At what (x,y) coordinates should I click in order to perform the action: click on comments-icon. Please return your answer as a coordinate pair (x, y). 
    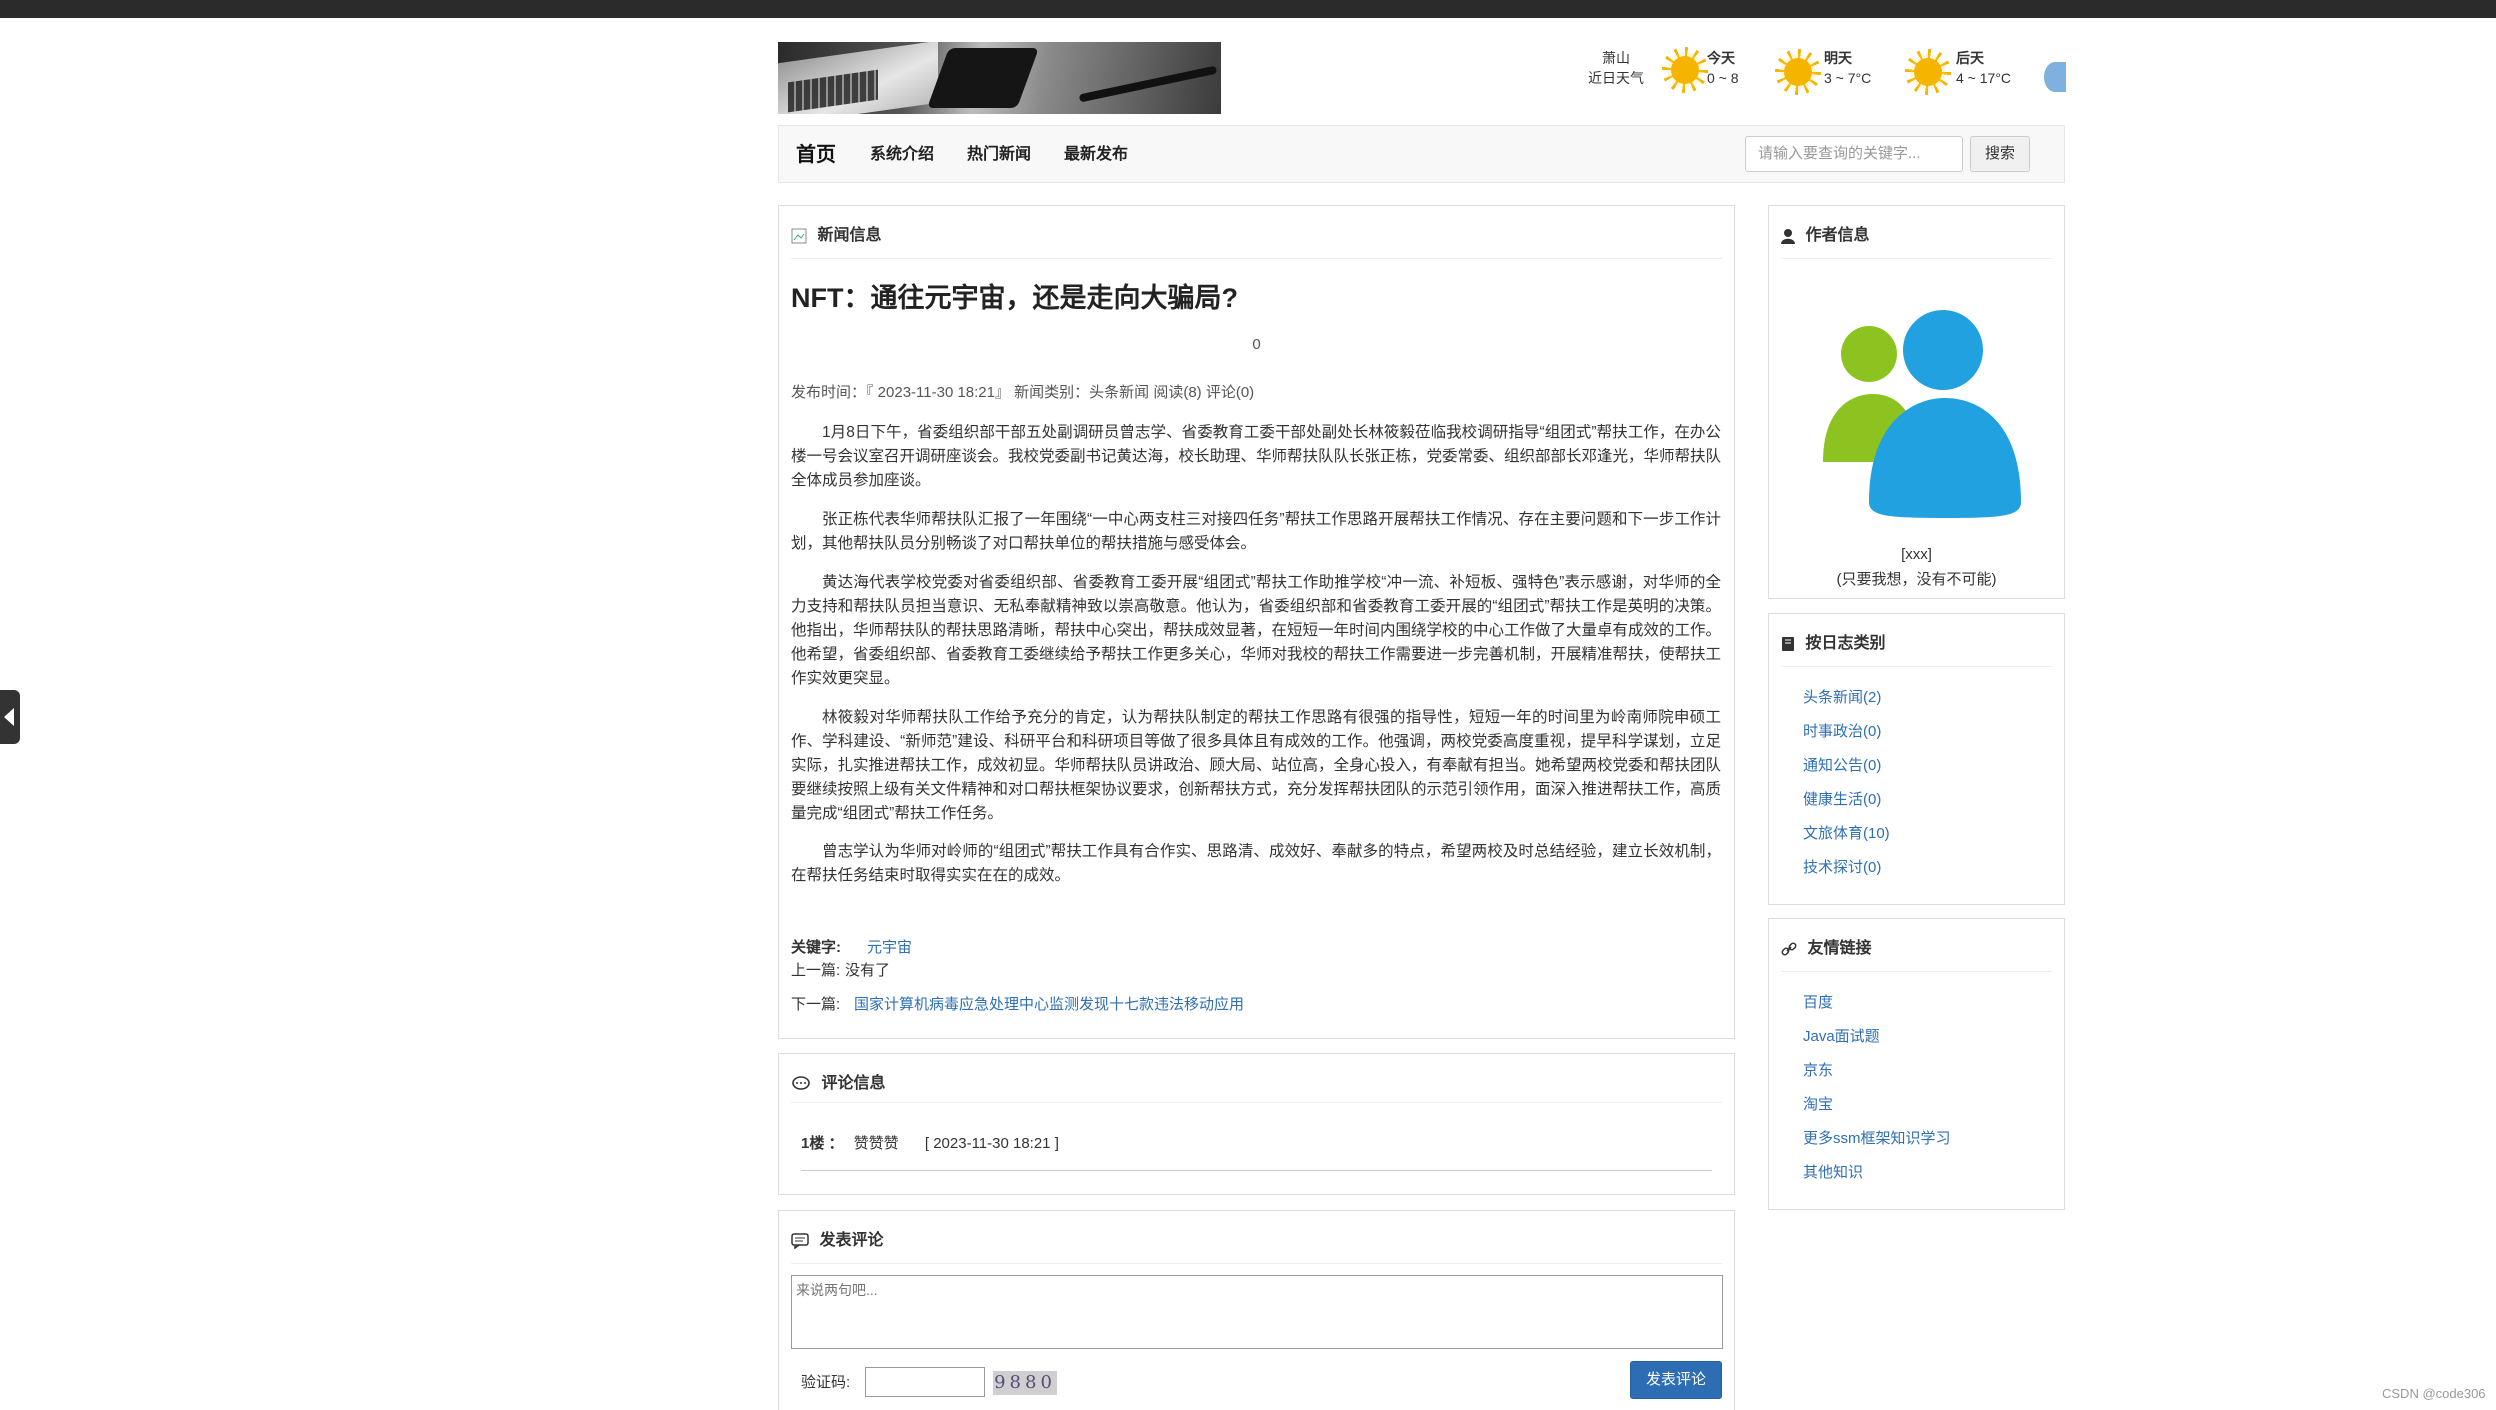
    Looking at the image, I should click on (801, 1082).